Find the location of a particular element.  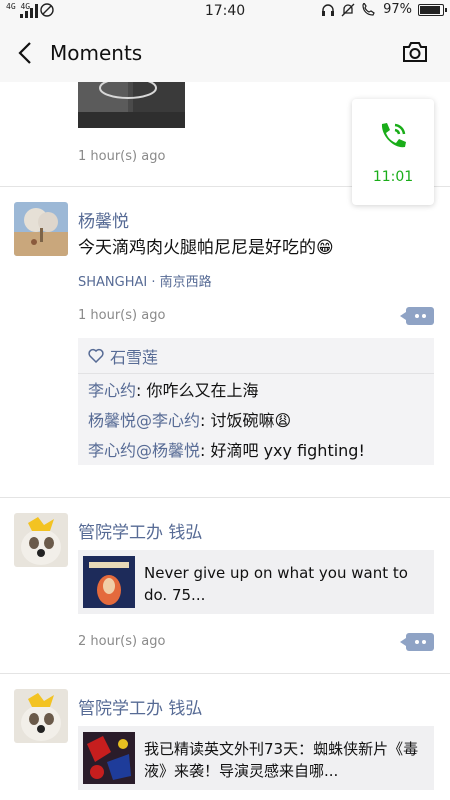

call-duration: 11:01 is located at coordinates (393, 177).